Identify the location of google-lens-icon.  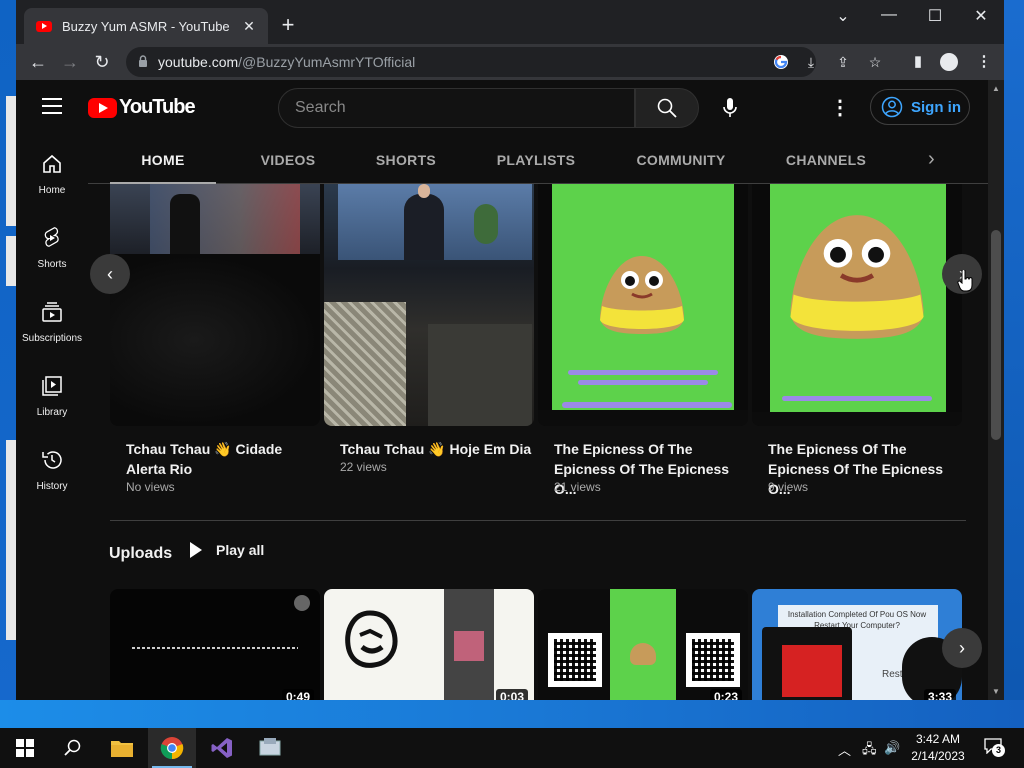
(781, 62).